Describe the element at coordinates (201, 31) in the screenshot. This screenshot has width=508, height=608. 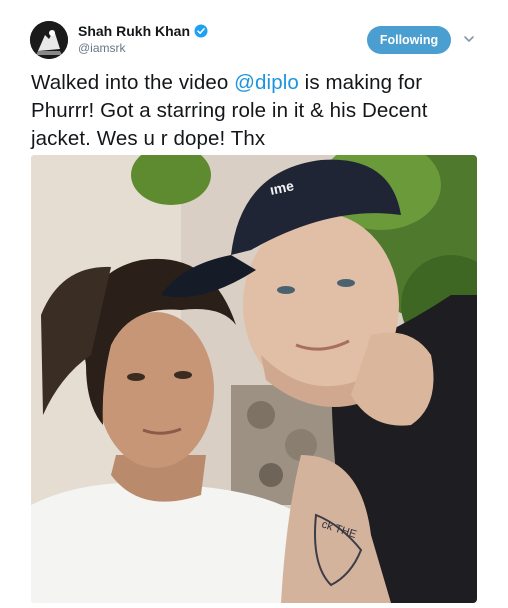
I see `verified-badge-icon` at that location.